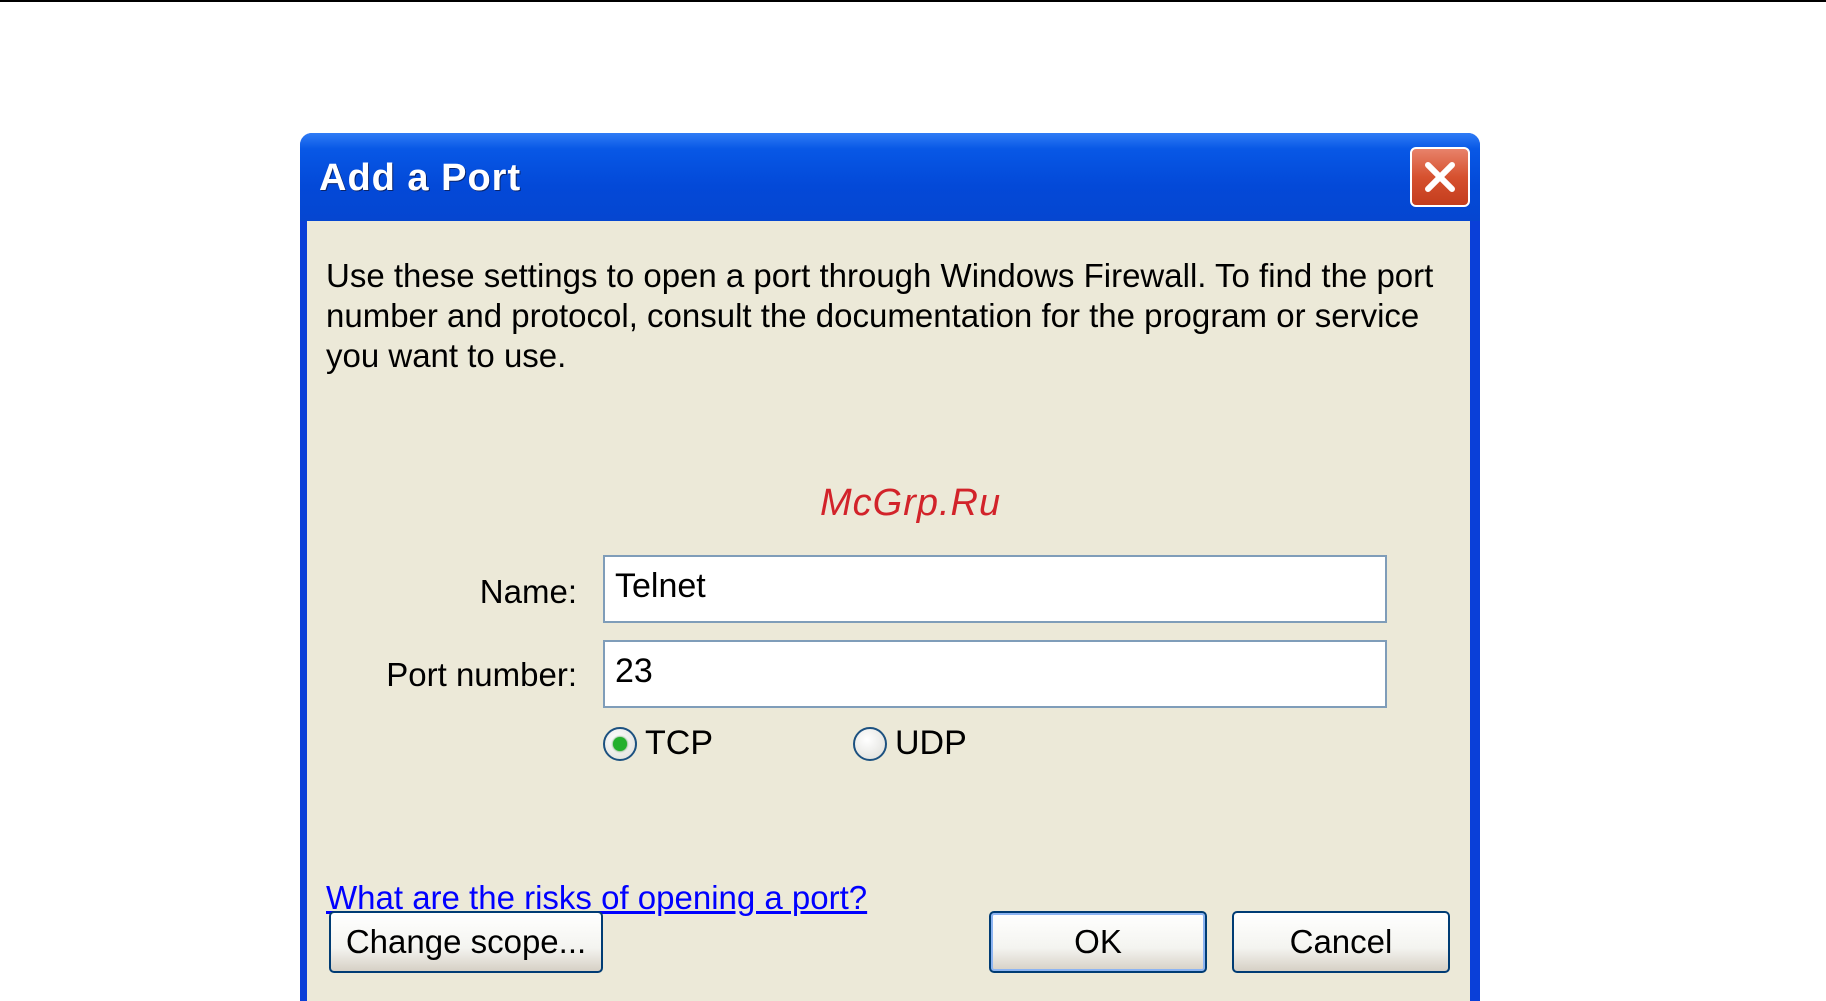 This screenshot has height=1001, width=1826. I want to click on dialog-titlebar: Add a Port, so click(890, 177).